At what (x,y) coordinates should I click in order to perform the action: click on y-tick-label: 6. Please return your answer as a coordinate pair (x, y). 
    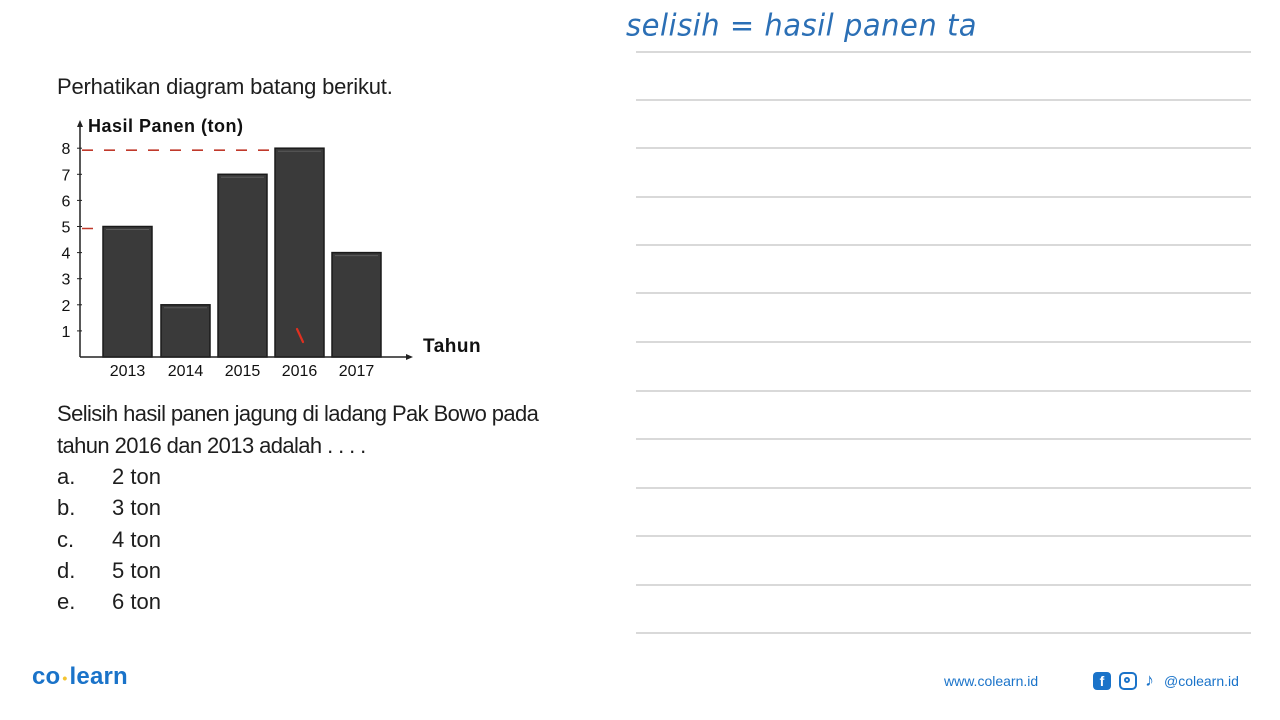
    Looking at the image, I should click on (66, 201).